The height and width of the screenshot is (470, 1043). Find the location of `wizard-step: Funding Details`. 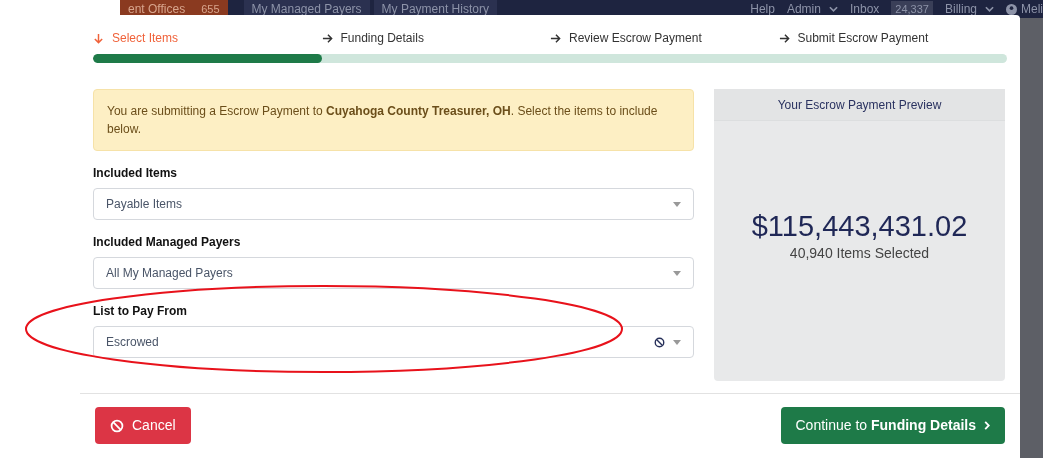

wizard-step: Funding Details is located at coordinates (435, 38).